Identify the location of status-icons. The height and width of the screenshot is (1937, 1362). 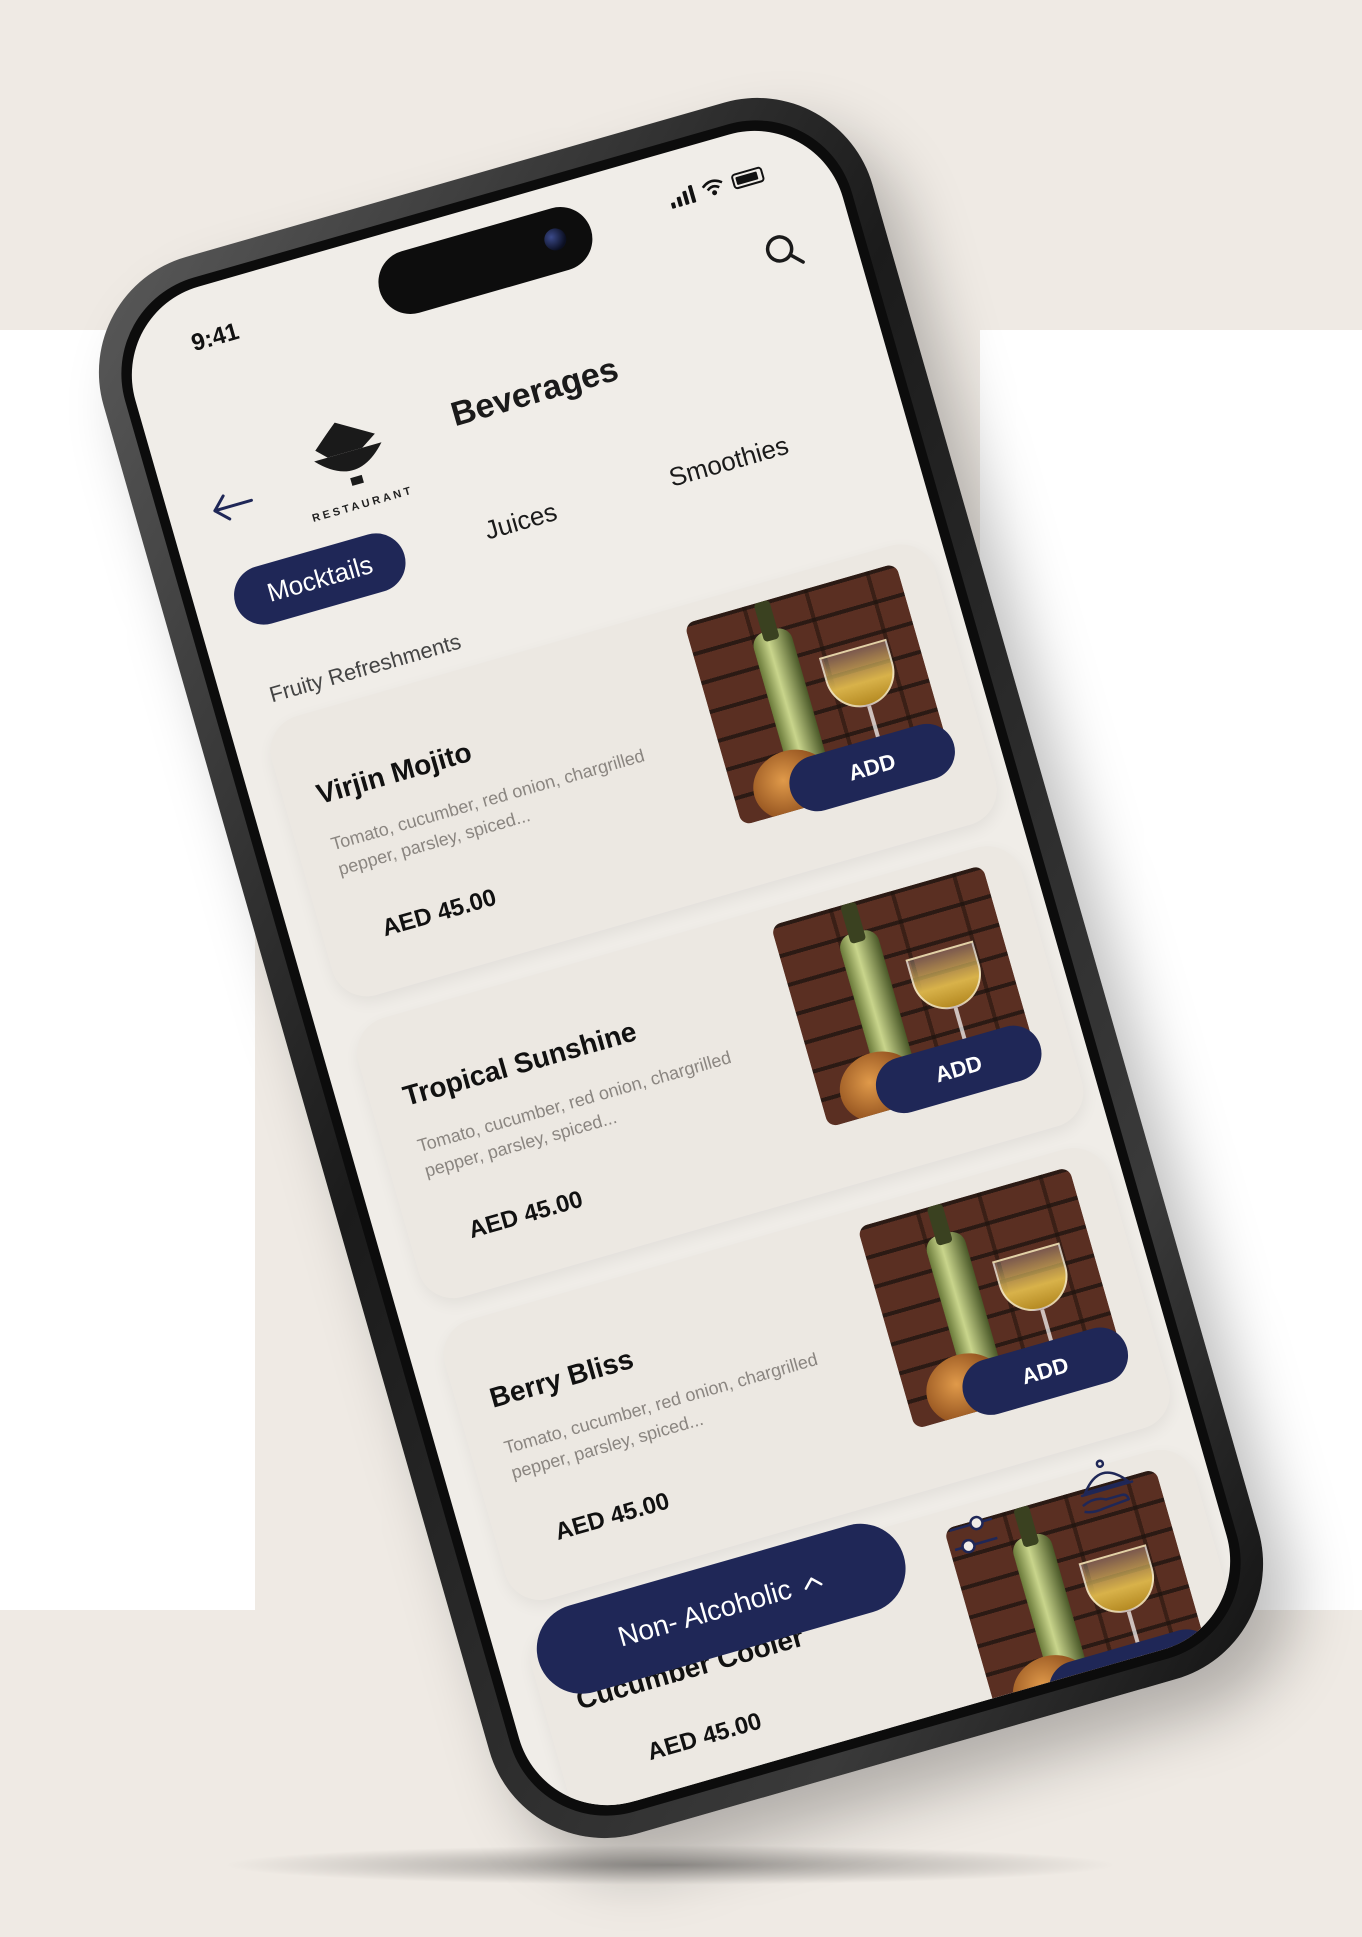
(716, 187).